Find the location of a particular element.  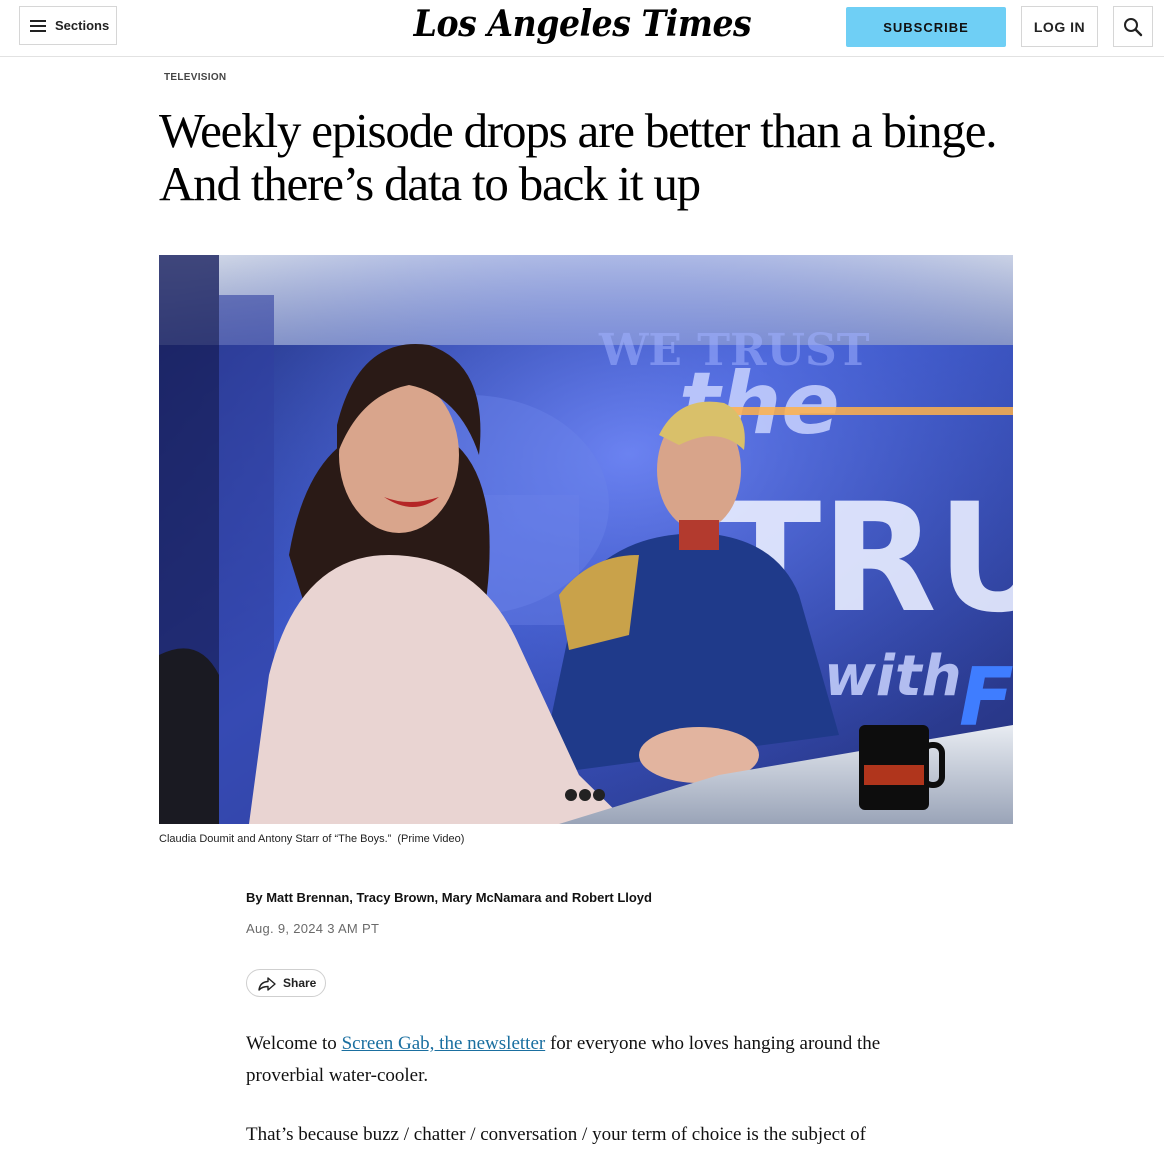

section-kicker: TELEVISION is located at coordinates (195, 77).